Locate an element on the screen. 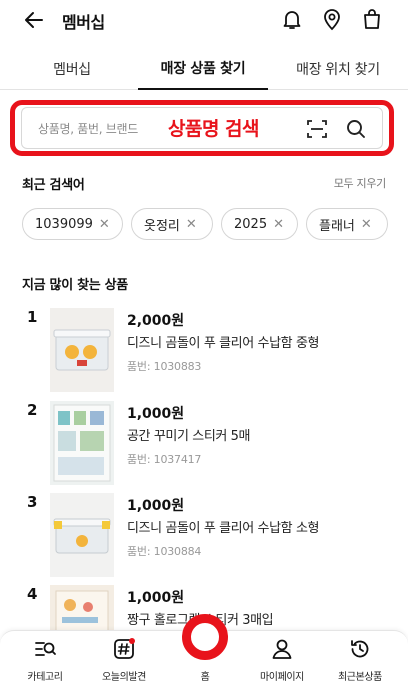  product-price: 2,000원 is located at coordinates (156, 321).